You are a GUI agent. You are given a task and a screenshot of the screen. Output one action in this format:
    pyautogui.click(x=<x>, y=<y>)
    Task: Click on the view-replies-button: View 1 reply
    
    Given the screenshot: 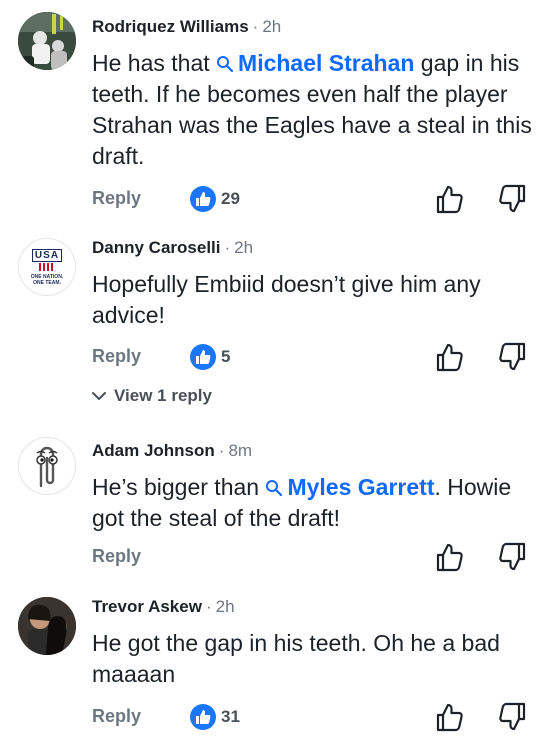 What is the action you would take?
    pyautogui.click(x=152, y=396)
    